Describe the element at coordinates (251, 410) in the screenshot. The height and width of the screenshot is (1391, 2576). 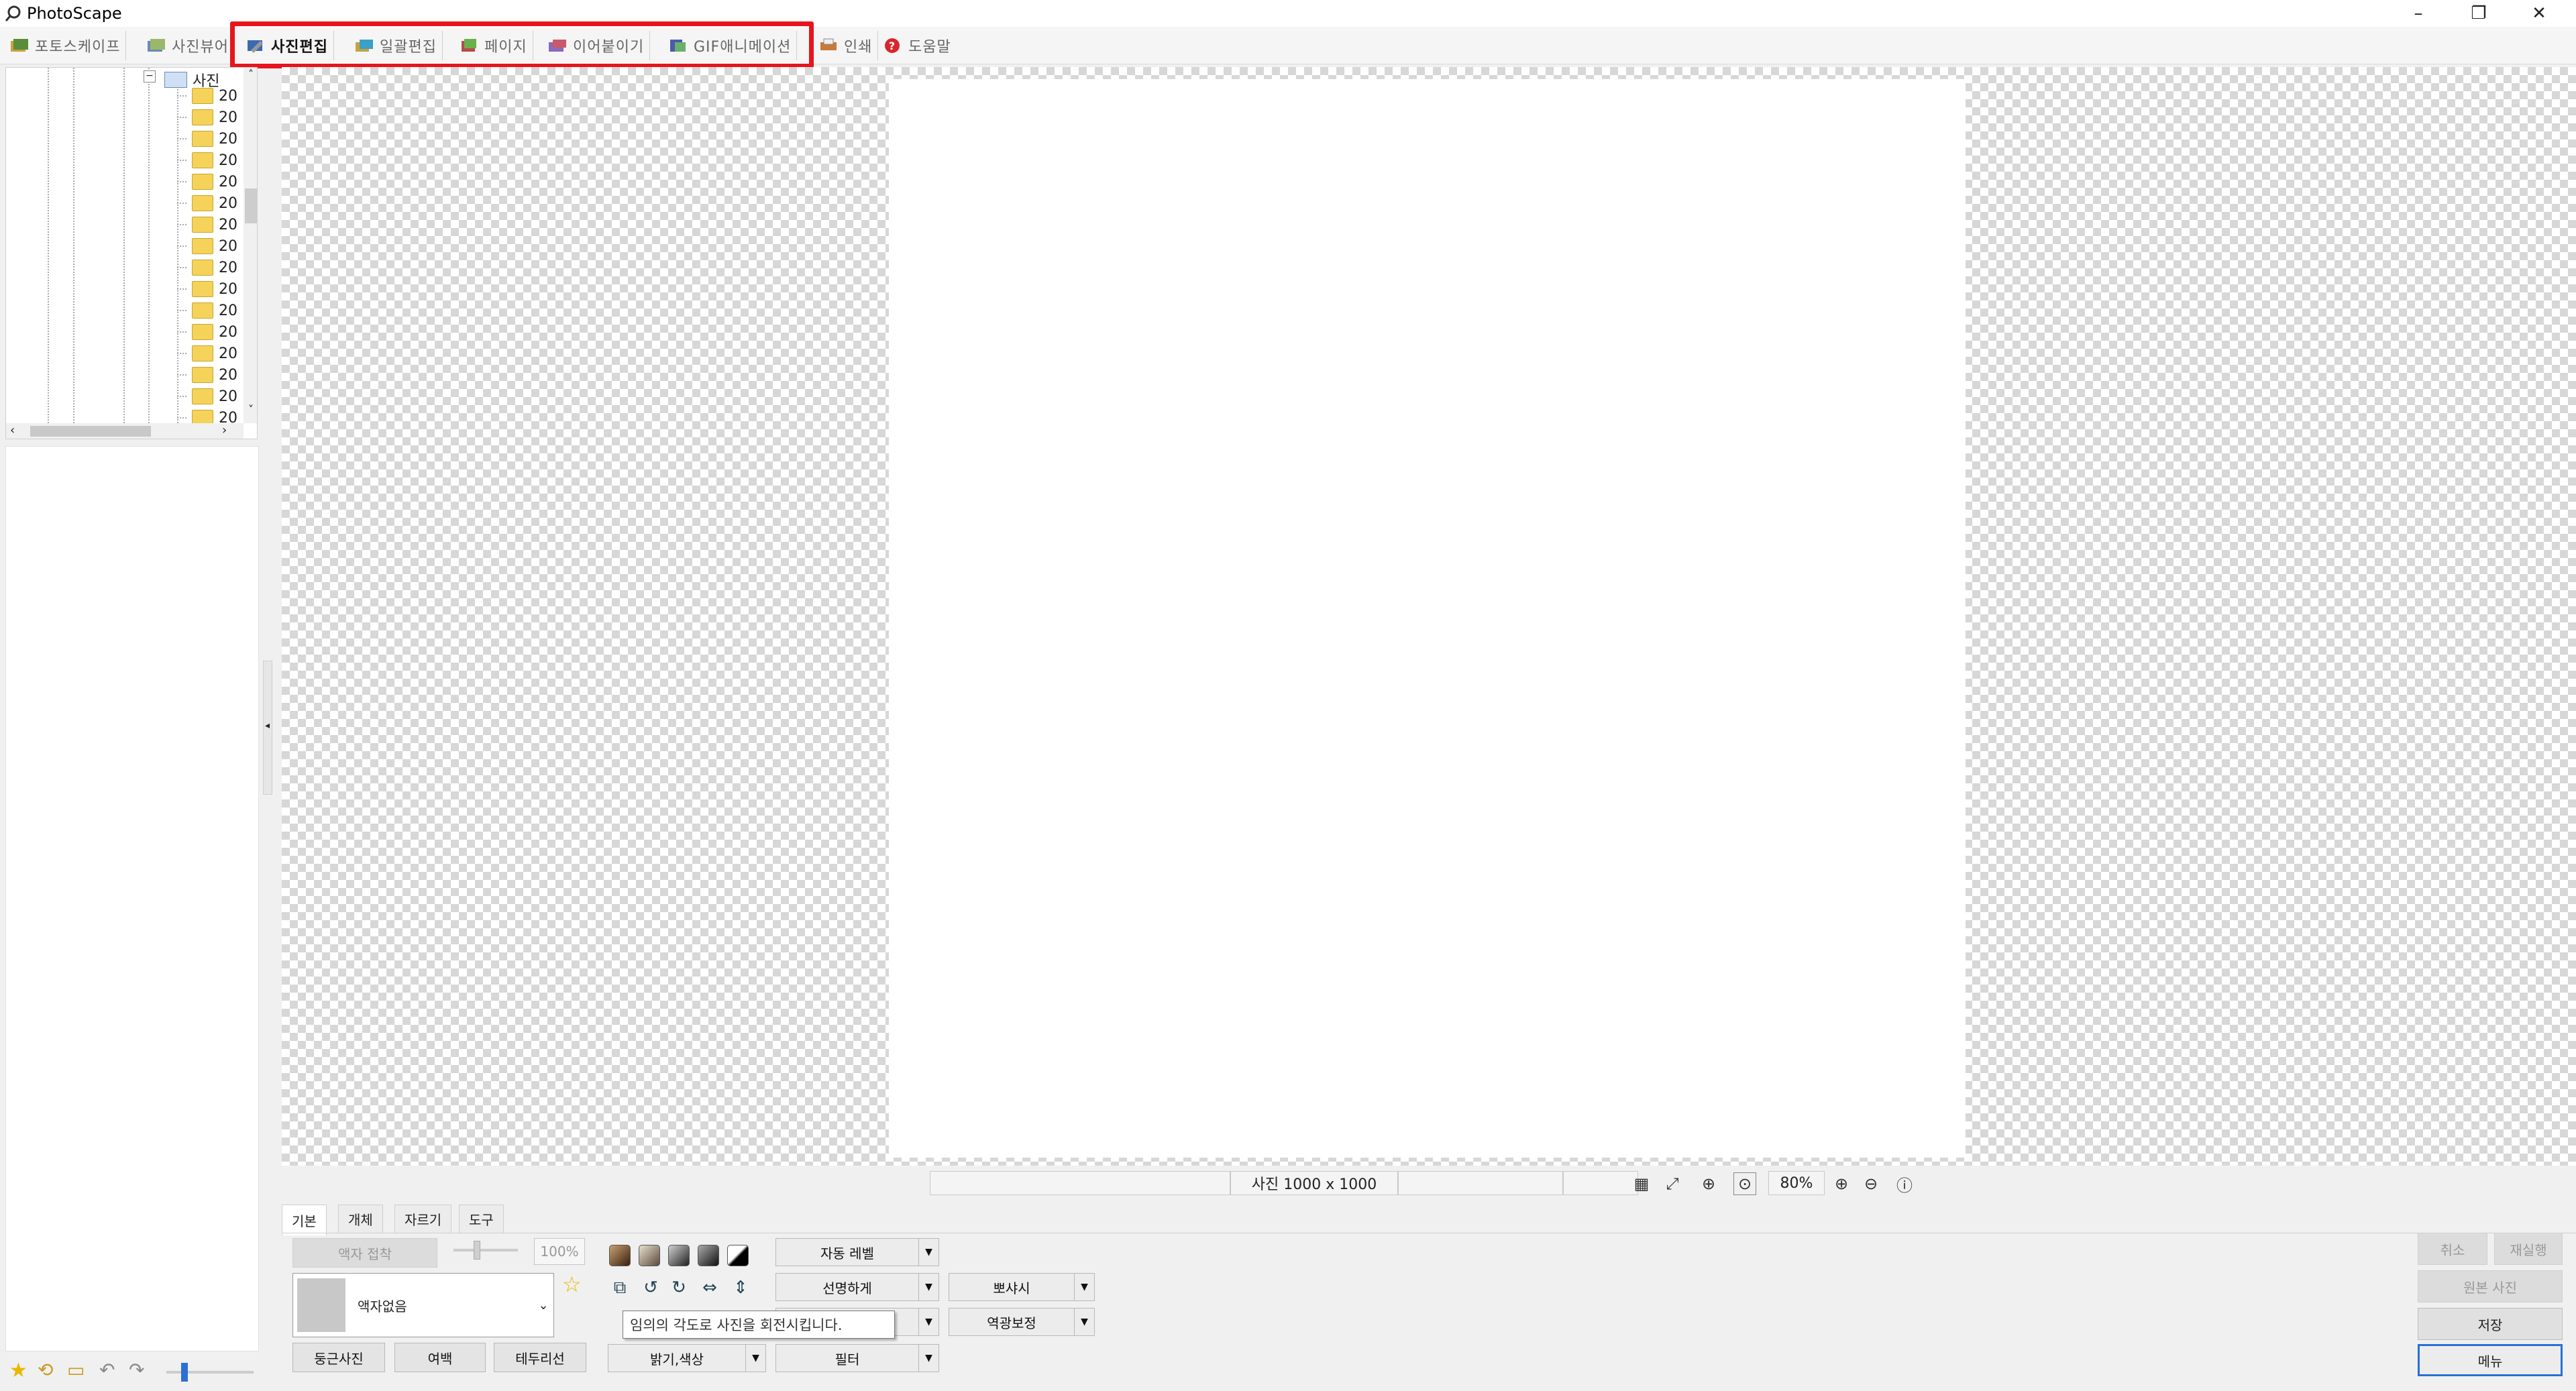
I see `scroll-down-icon: ˅` at that location.